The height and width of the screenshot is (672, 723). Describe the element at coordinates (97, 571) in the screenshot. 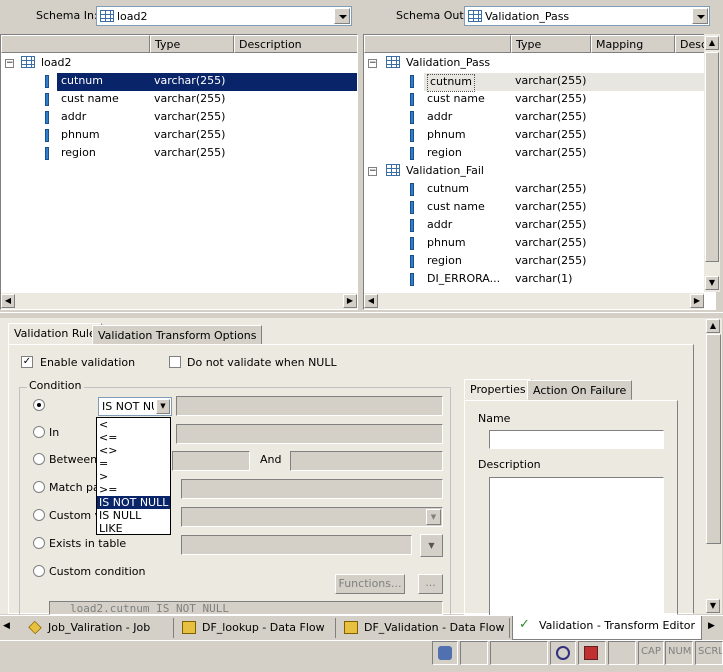

I see `custom-condition-label: Custom condition` at that location.